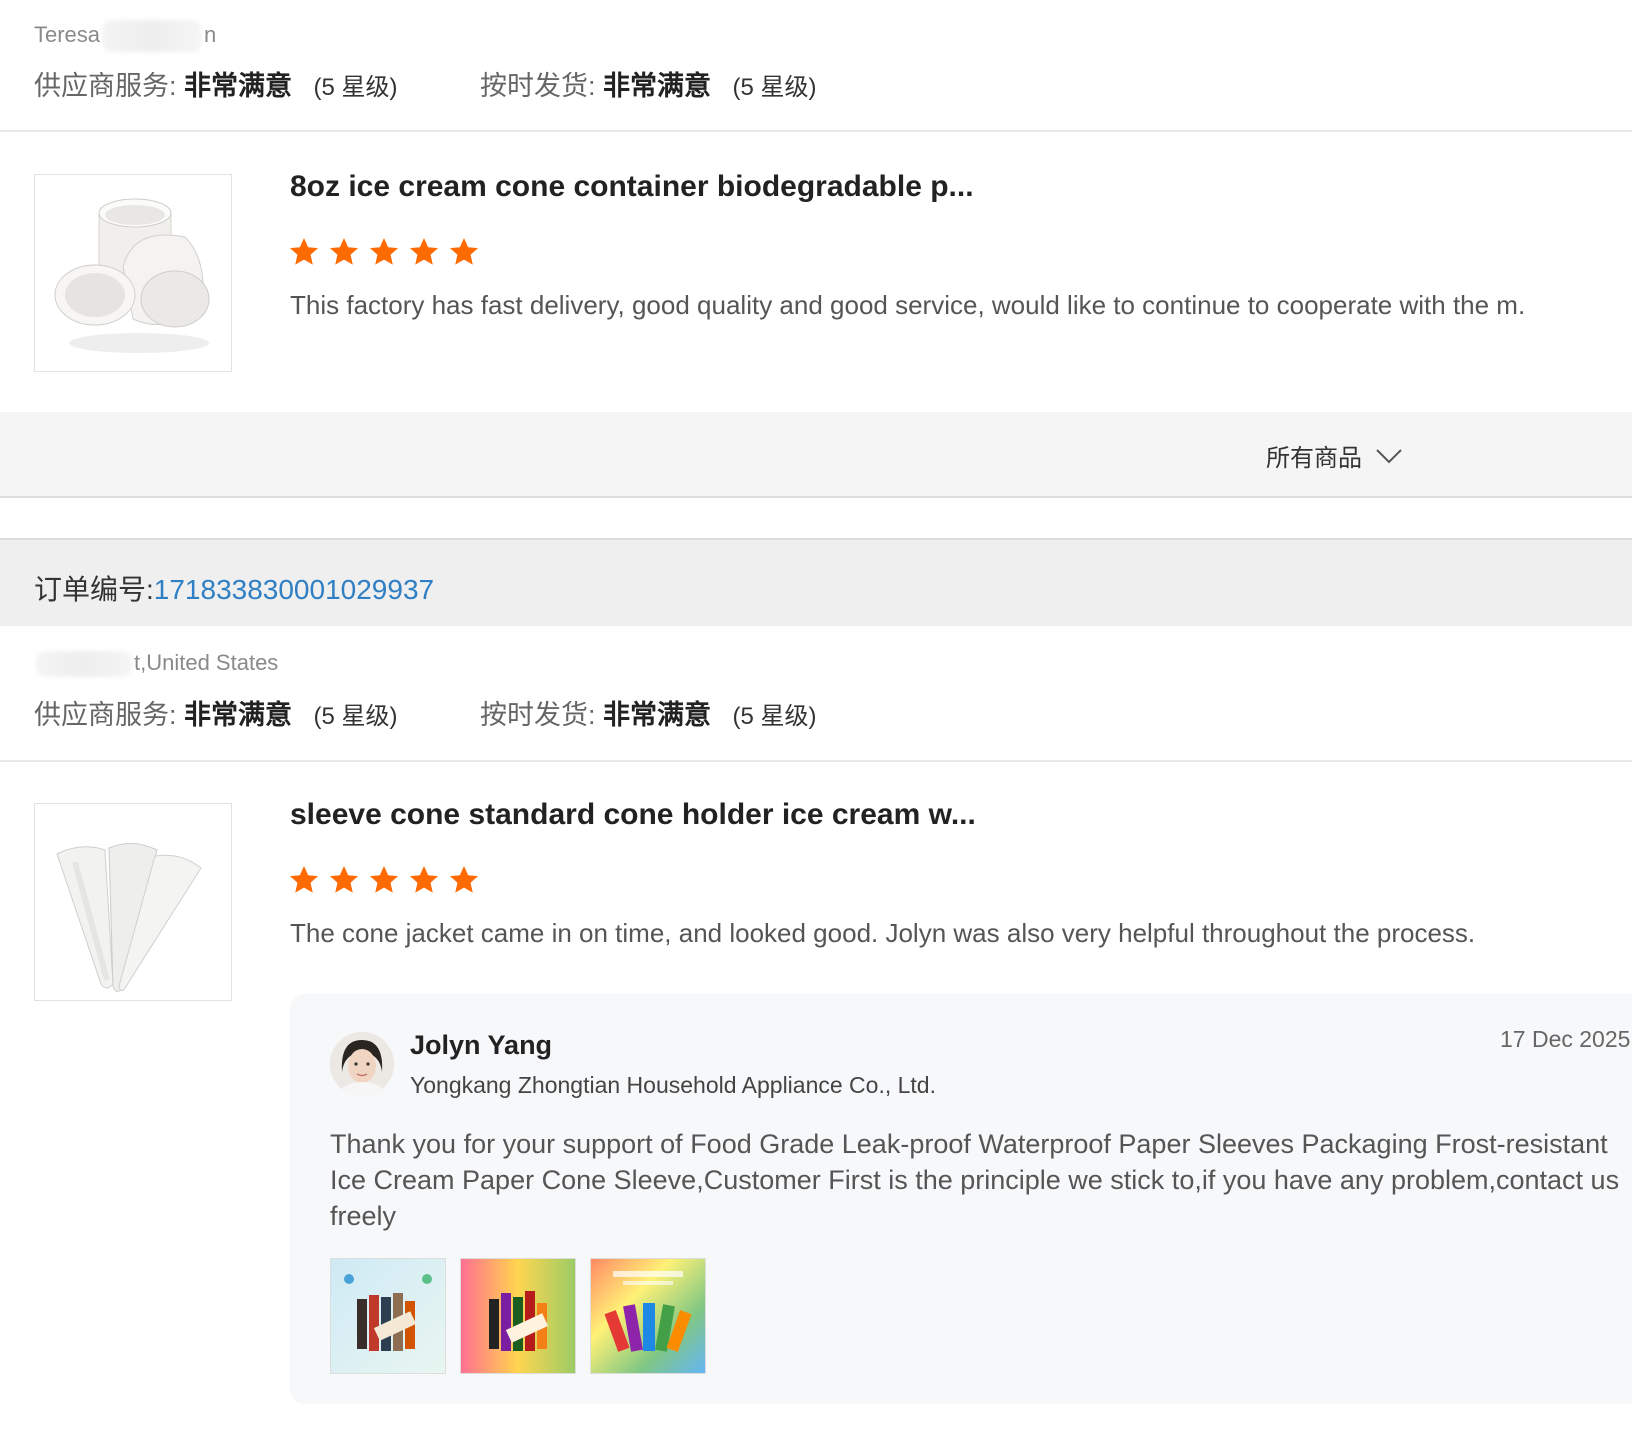 This screenshot has height=1430, width=1632. I want to click on order-number: 订单编号:171833830001029937, so click(234, 588).